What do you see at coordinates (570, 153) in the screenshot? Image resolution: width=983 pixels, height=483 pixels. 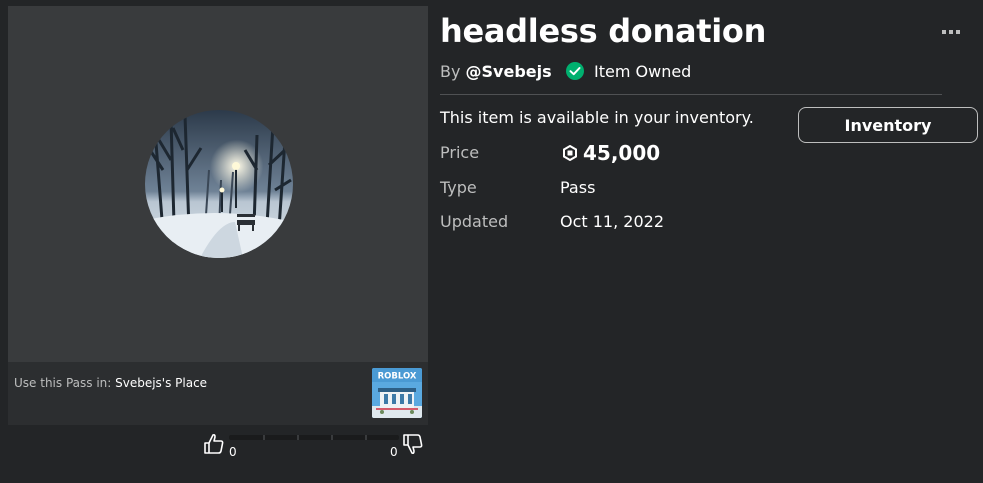 I see `robux-icon` at bounding box center [570, 153].